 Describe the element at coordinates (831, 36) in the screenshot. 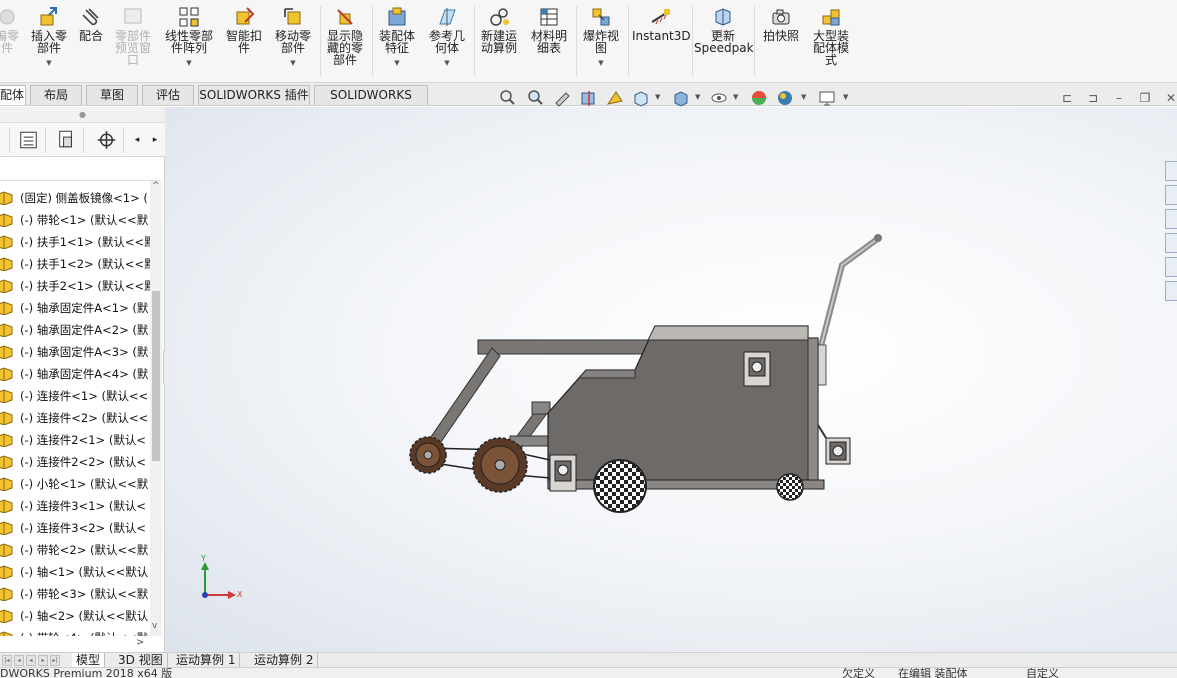

I see `large-assembly-mode-button: 大型装 配体模 式` at that location.